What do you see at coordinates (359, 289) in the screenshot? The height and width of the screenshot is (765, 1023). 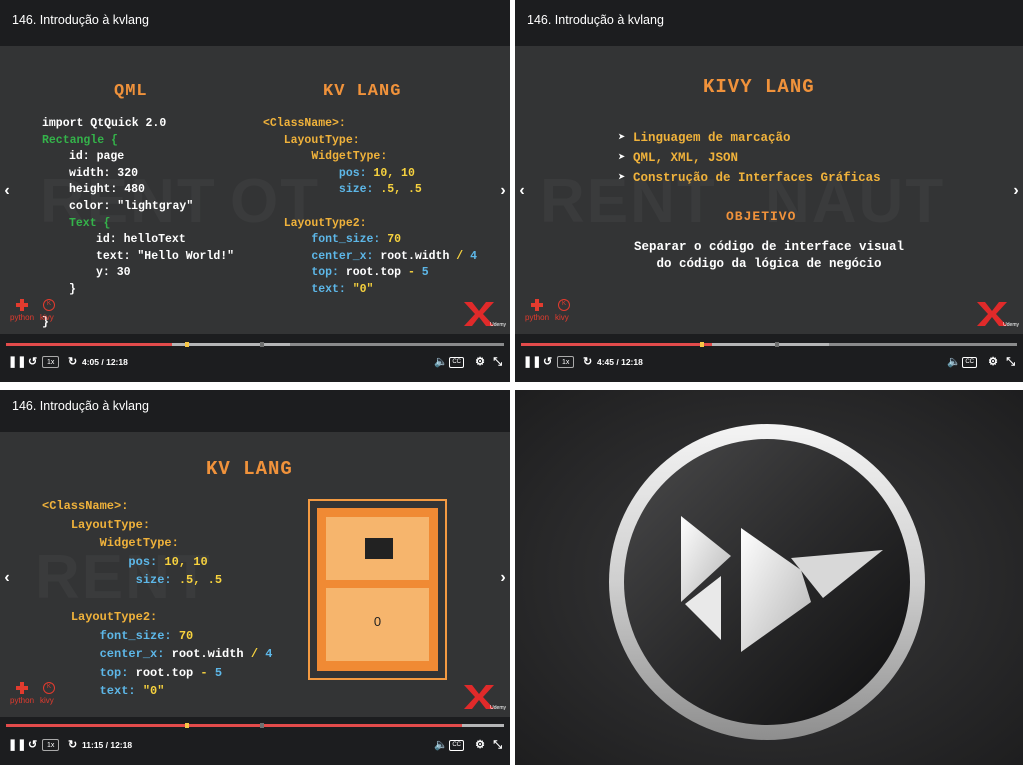 I see `kv-text-val: "0"` at bounding box center [359, 289].